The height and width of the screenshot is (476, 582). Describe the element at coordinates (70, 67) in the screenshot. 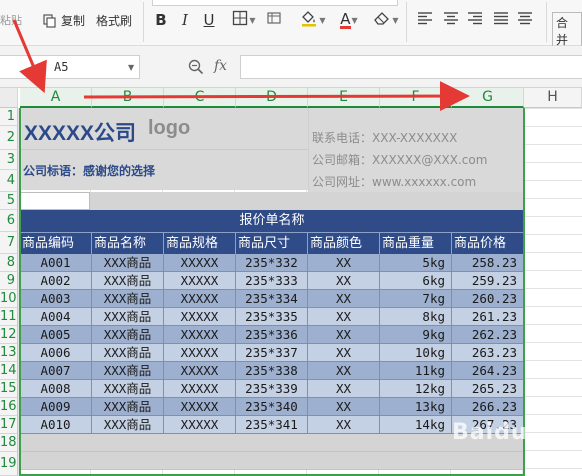

I see `name-box: A5` at that location.